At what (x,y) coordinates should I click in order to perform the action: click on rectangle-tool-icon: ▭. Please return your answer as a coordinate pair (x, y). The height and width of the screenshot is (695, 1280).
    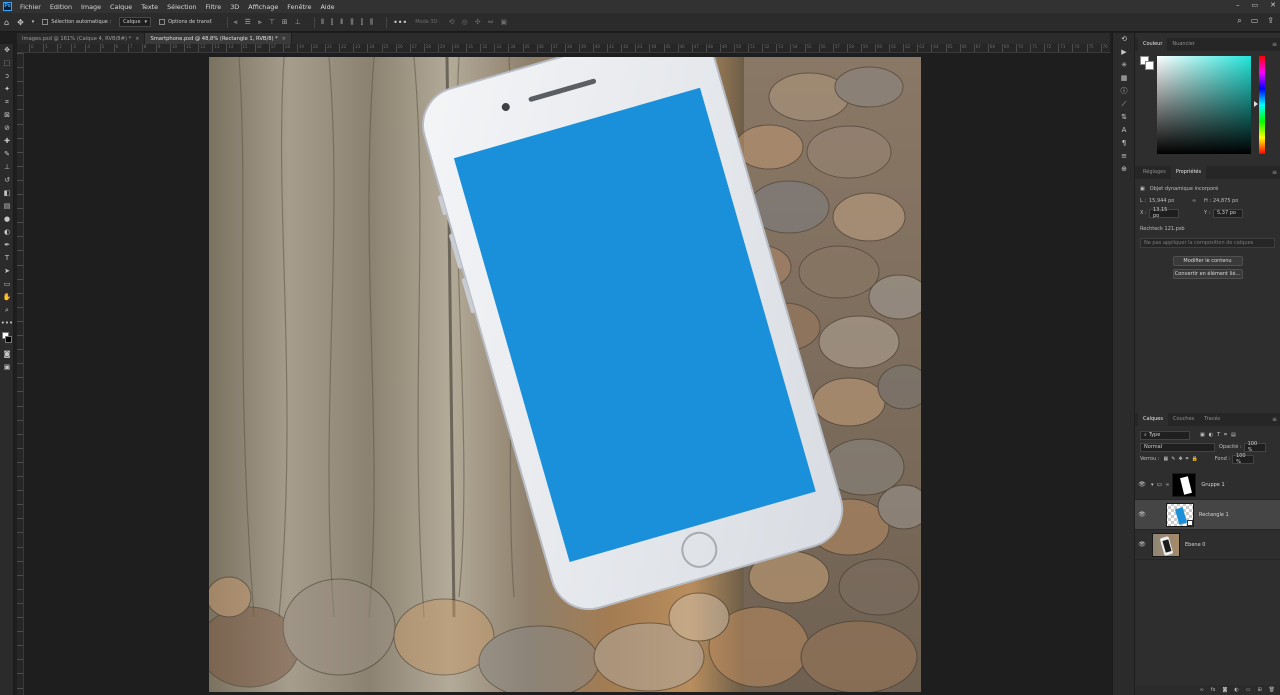
    Looking at the image, I should click on (7, 284).